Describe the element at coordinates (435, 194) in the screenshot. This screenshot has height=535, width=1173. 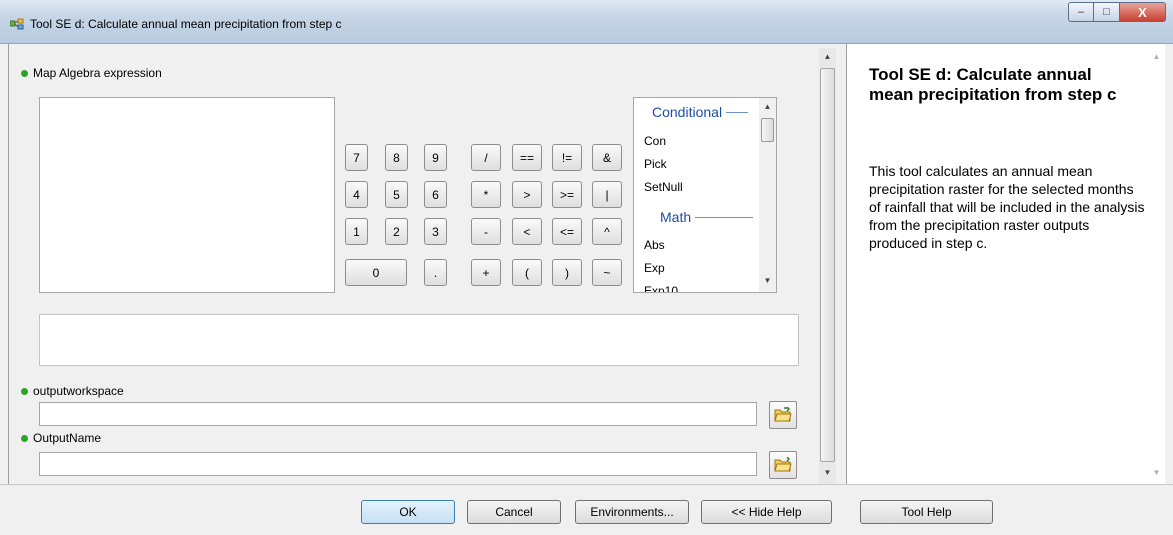
I see `key-6: 6` at that location.